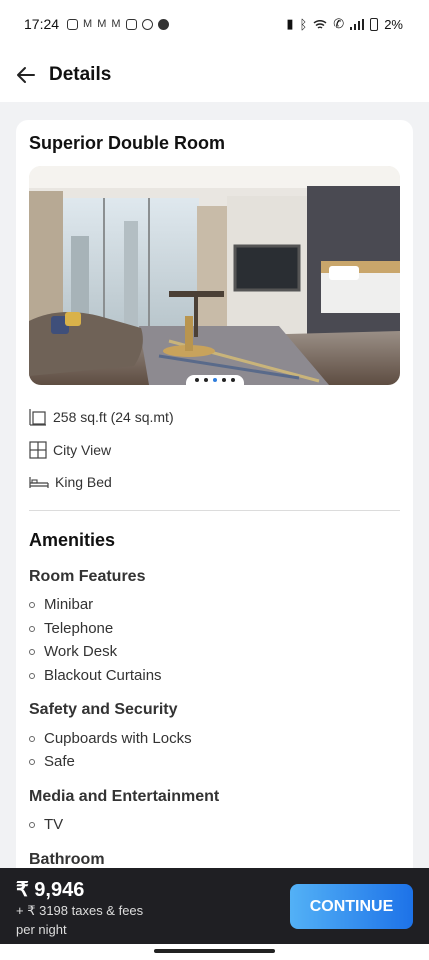 The width and height of the screenshot is (429, 960). What do you see at coordinates (82, 450) in the screenshot?
I see `feature-label: City View` at bounding box center [82, 450].